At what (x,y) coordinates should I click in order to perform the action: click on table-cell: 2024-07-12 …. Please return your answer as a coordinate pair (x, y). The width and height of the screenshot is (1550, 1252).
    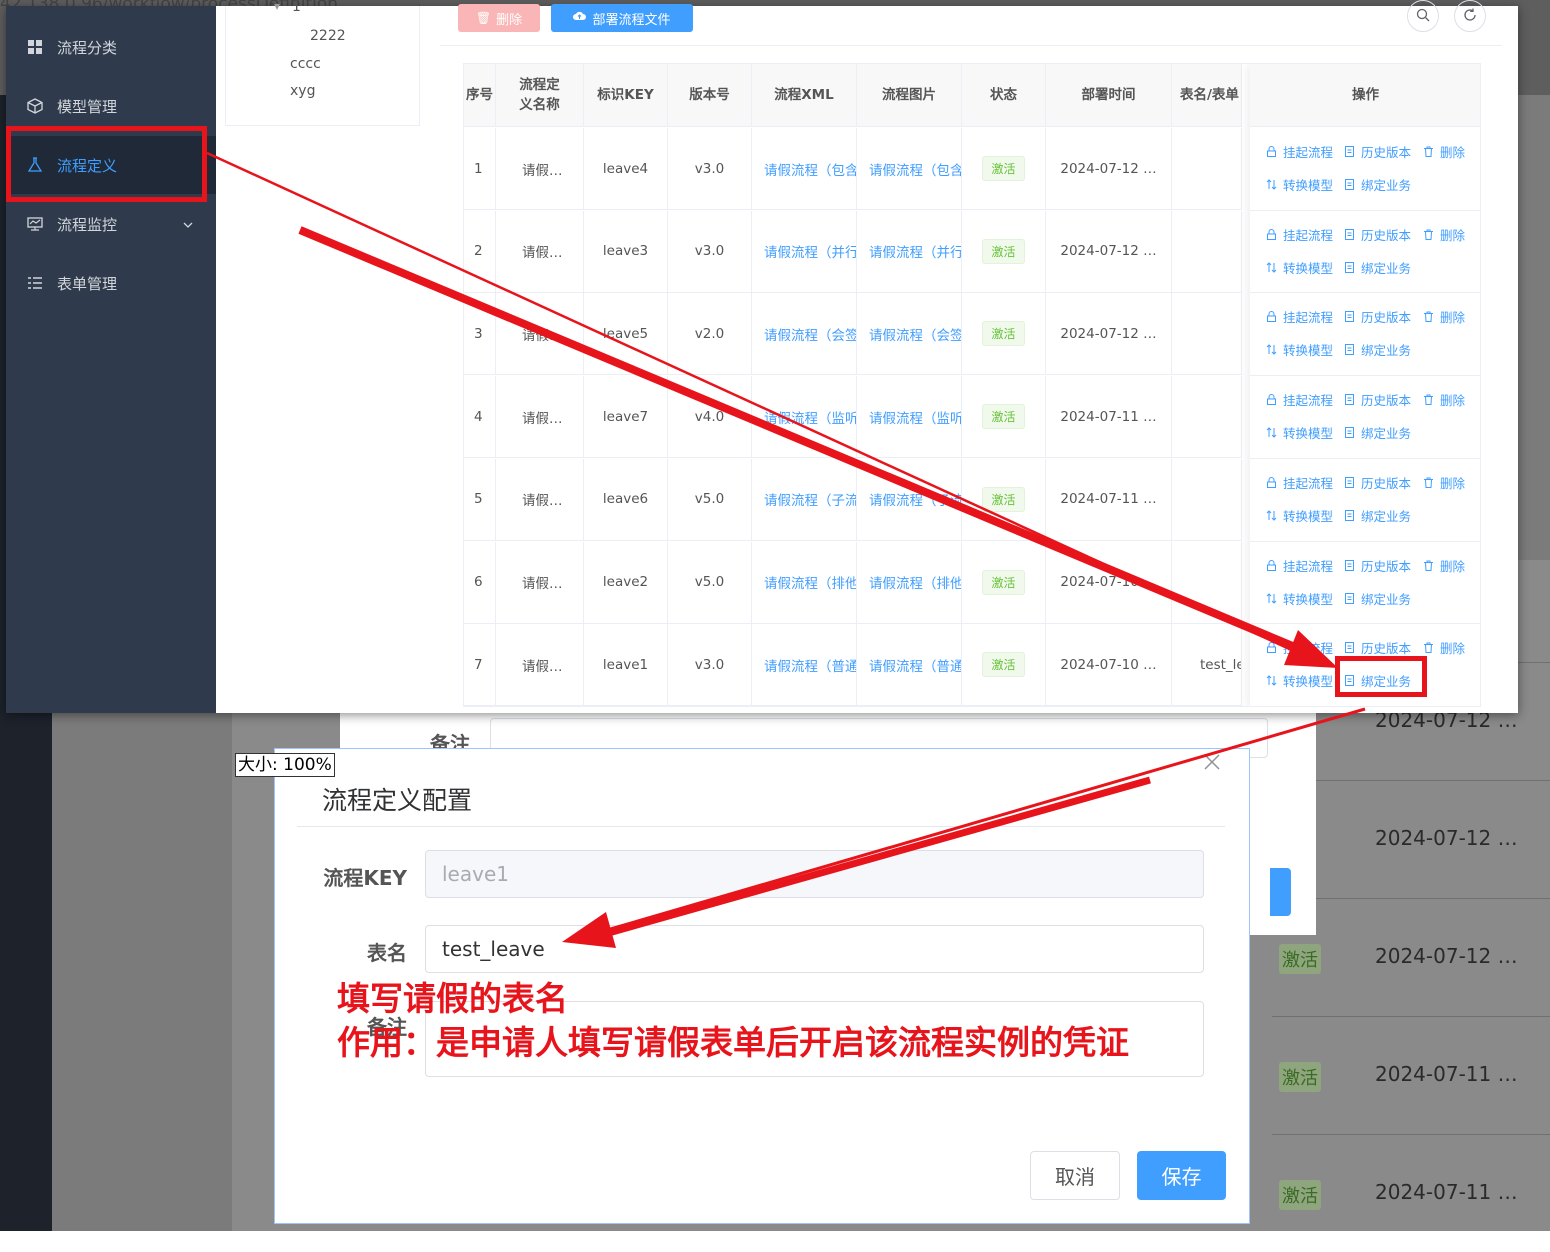
    Looking at the image, I should click on (1109, 334).